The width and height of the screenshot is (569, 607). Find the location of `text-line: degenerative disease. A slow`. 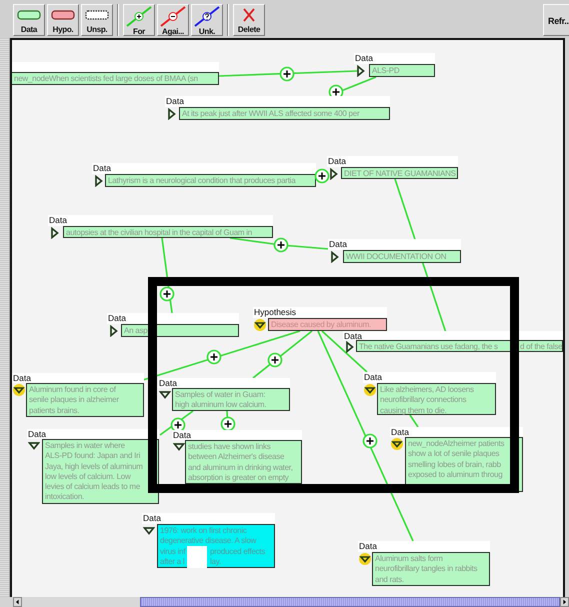

text-line: degenerative disease. A slow is located at coordinates (208, 541).